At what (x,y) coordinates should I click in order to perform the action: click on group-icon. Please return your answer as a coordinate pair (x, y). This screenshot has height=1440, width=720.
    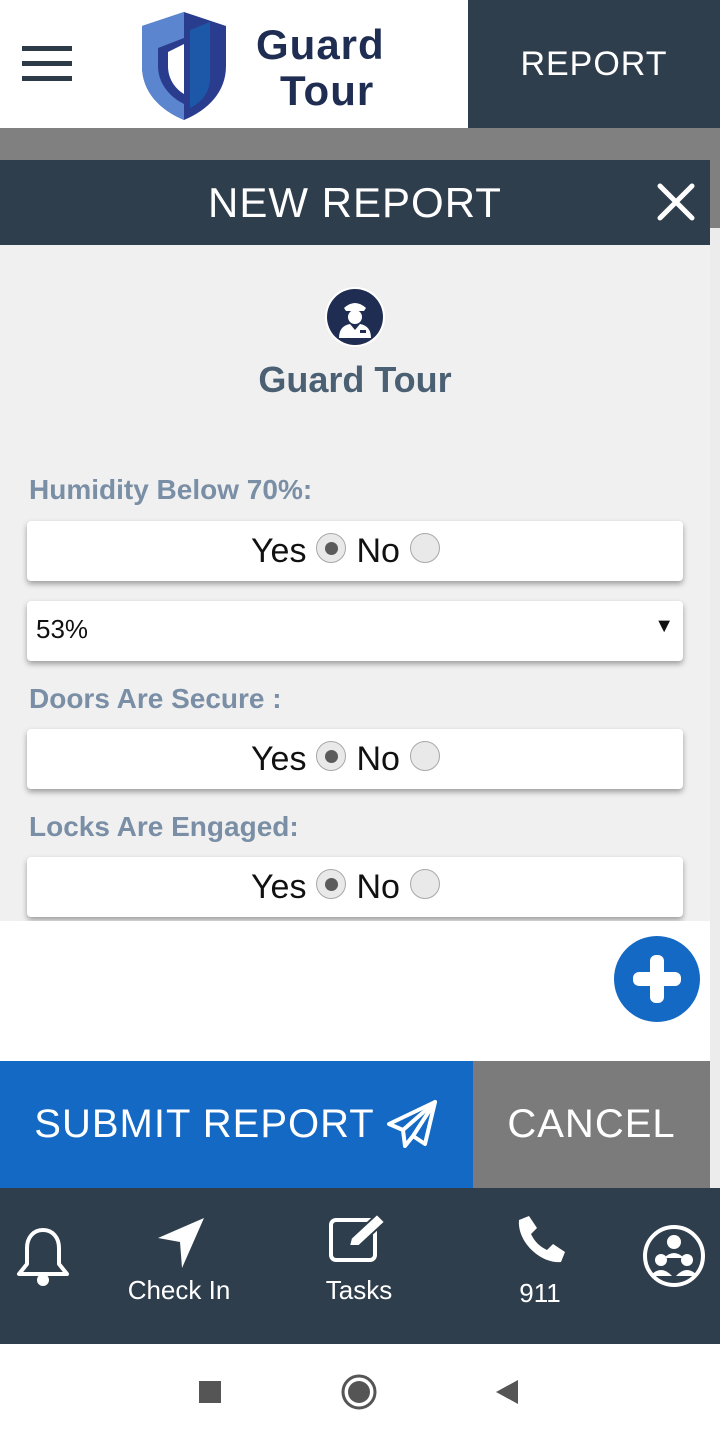
    Looking at the image, I should click on (674, 1256).